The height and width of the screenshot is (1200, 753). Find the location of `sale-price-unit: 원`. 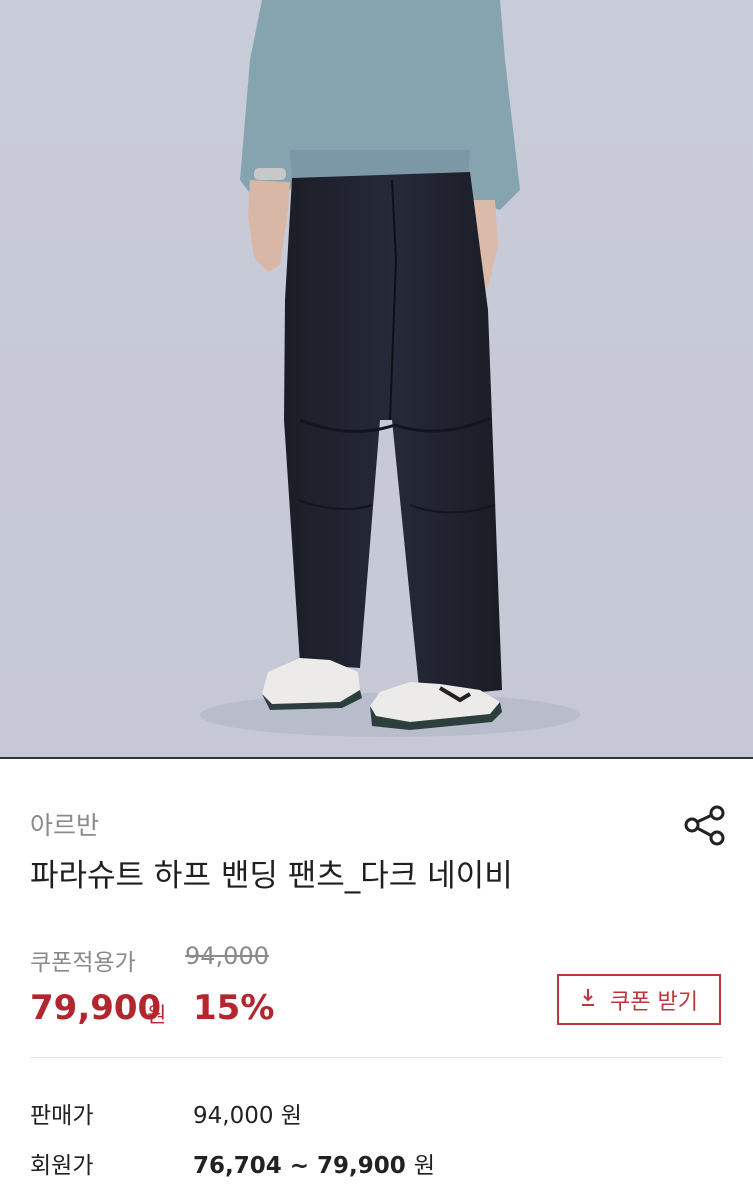

sale-price-unit: 원 is located at coordinates (157, 1015).